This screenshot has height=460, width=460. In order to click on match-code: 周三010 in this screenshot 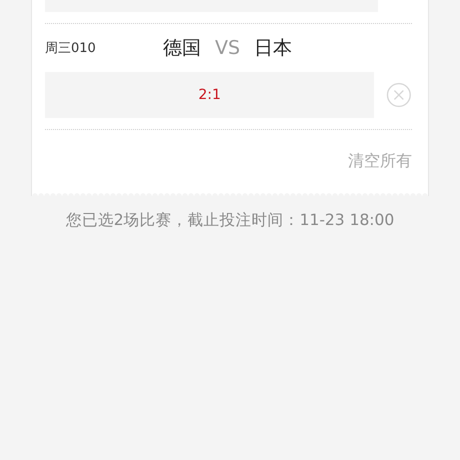, I will do `click(71, 48)`.